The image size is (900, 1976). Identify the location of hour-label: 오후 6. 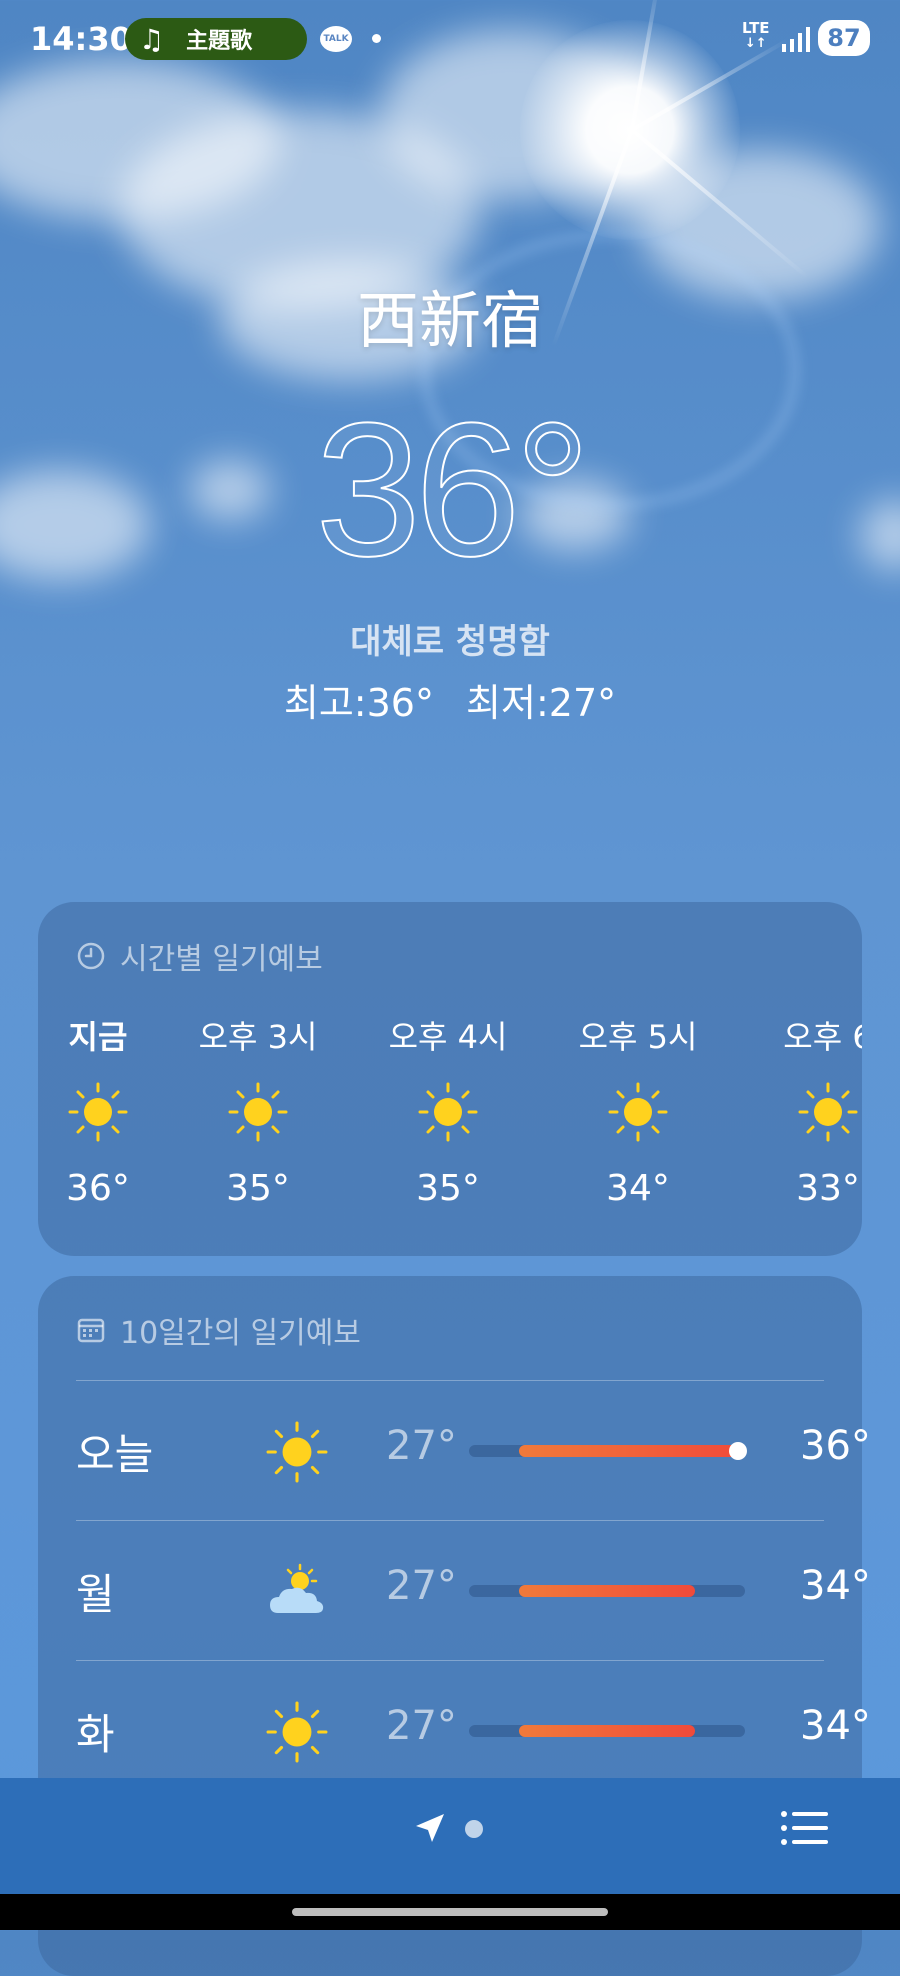
(822, 1037).